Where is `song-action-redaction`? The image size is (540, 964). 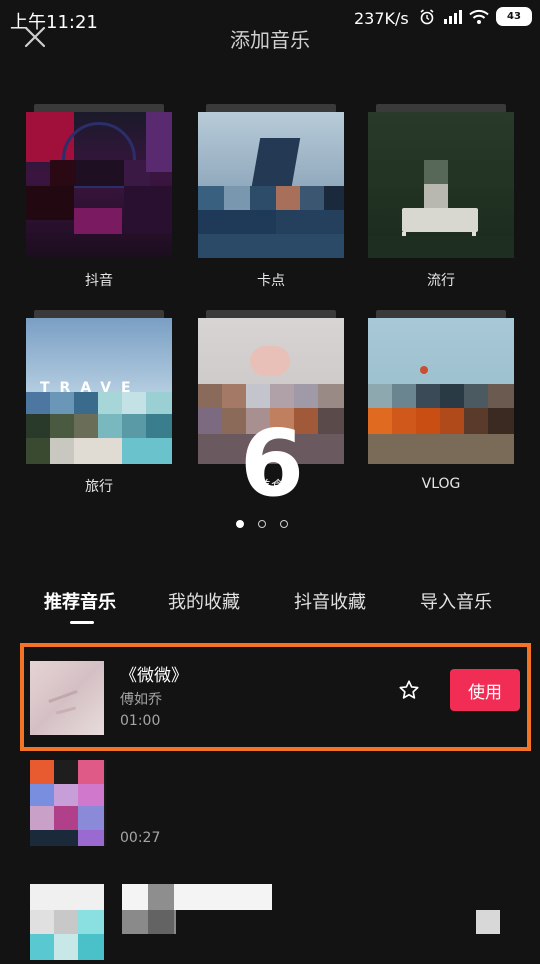 song-action-redaction is located at coordinates (488, 922).